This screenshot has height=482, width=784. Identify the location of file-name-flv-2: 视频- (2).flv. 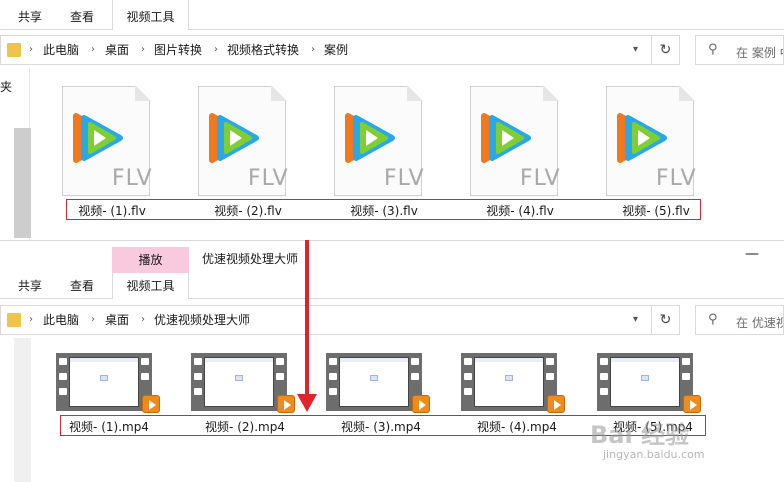
(248, 210).